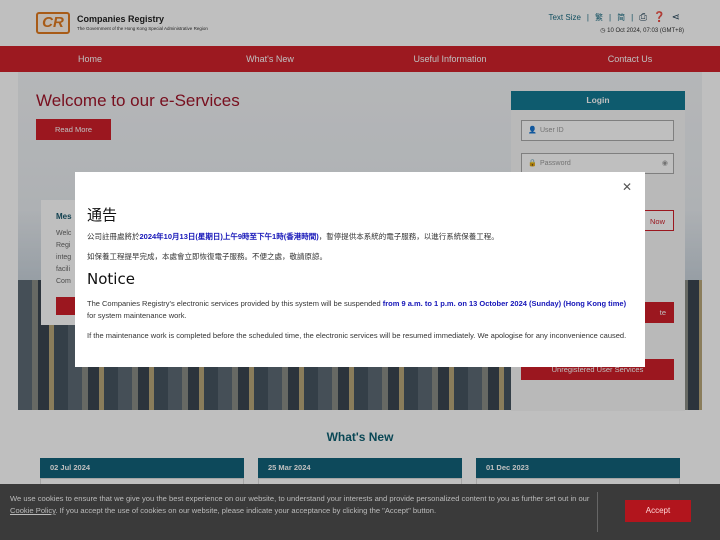  Describe the element at coordinates (111, 279) in the screenshot. I see `notice-title-en: Notice` at that location.